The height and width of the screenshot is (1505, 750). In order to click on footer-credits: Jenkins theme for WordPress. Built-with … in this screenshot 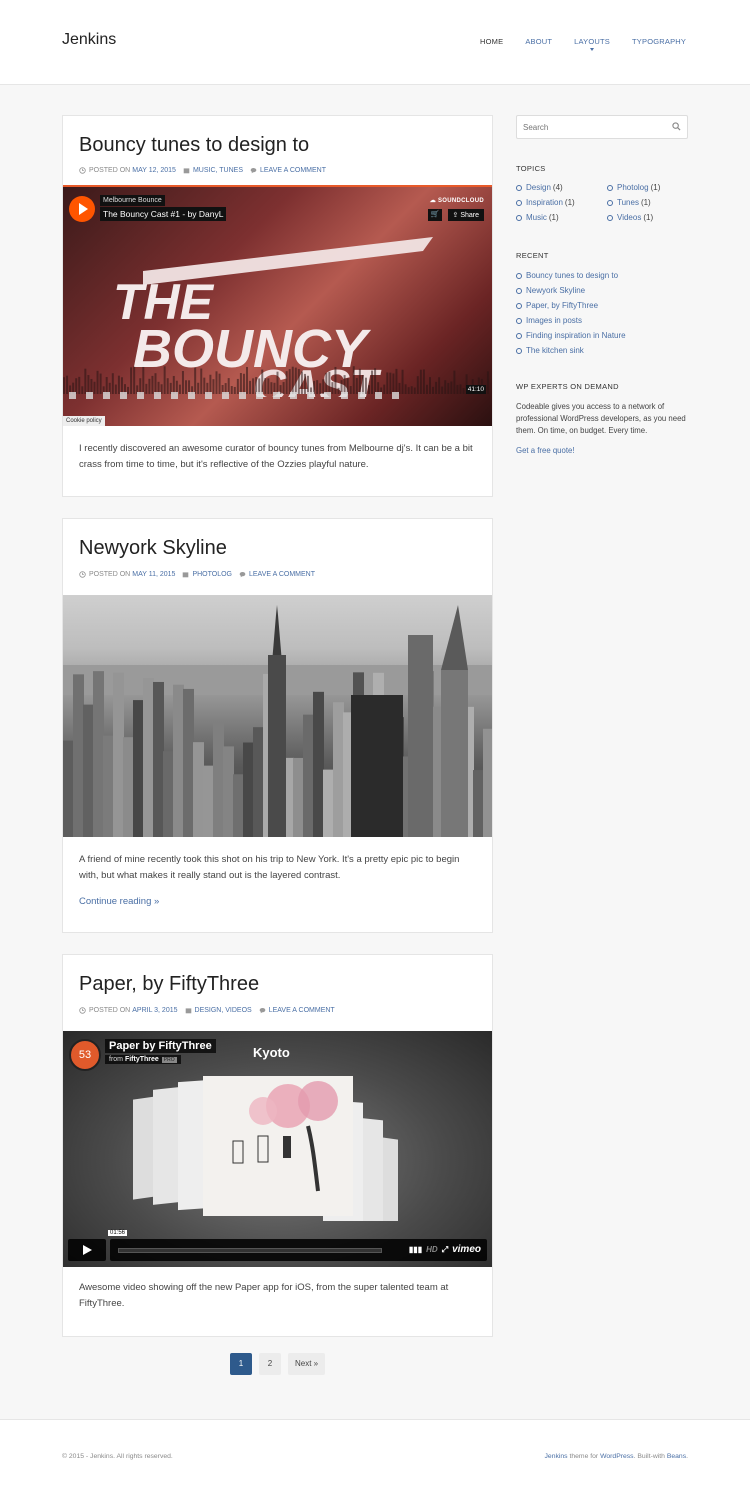, I will do `click(616, 1456)`.